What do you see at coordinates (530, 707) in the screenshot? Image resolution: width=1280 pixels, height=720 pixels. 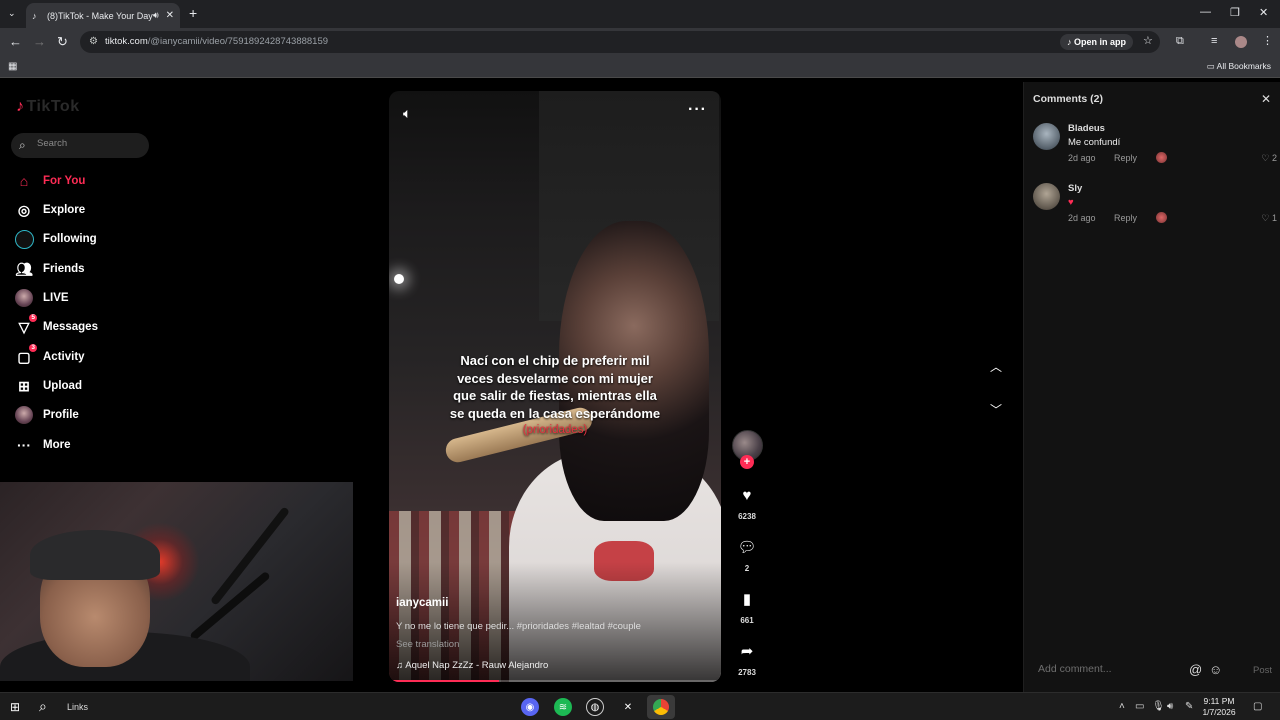 I see `discord-icon: ◉` at bounding box center [530, 707].